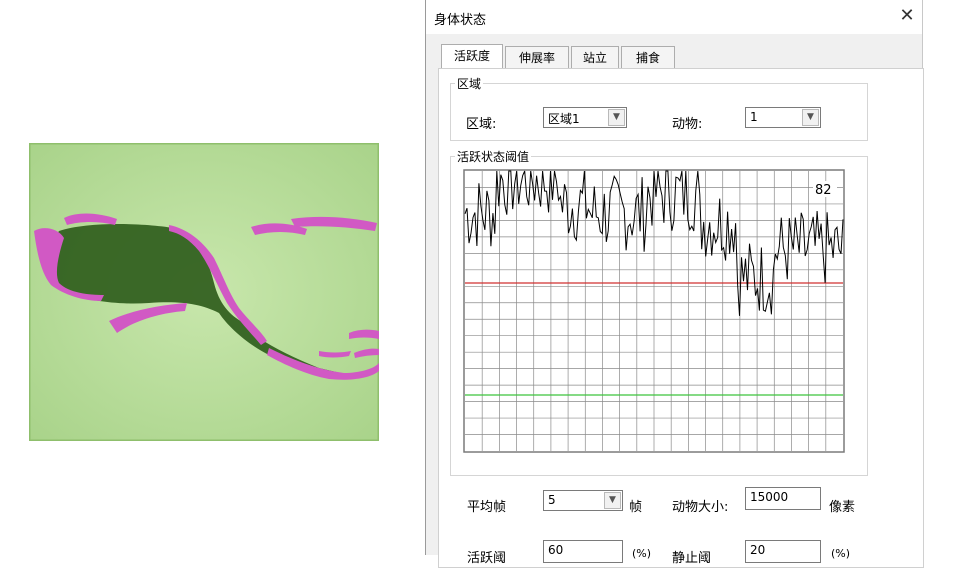 This screenshot has height=568, width=976. What do you see at coordinates (754, 117) in the screenshot?
I see `animal-select-value: 1` at bounding box center [754, 117].